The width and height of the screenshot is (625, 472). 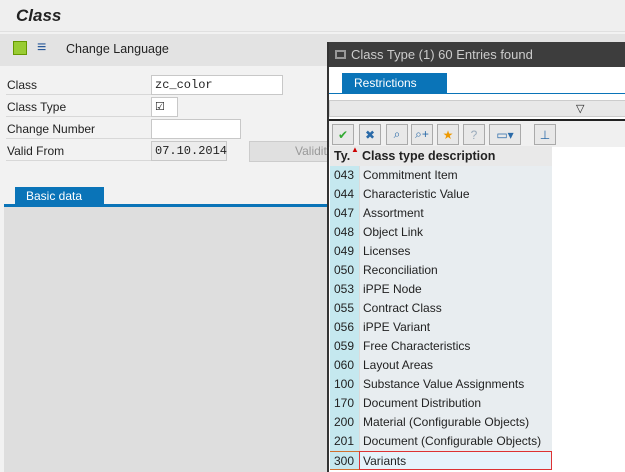 I want to click on window-icon, so click(x=340, y=54).